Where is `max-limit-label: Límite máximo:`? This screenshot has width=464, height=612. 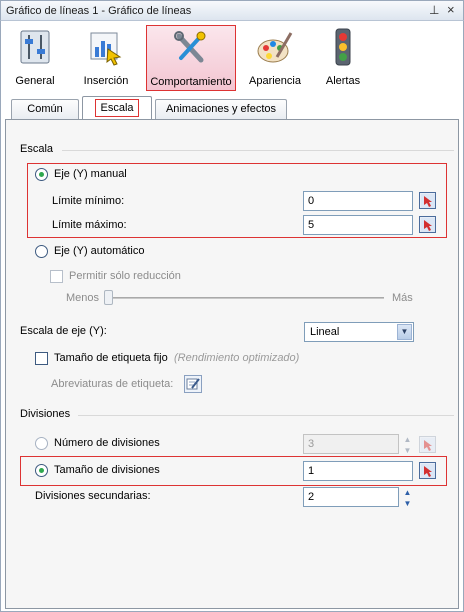 max-limit-label: Límite máximo: is located at coordinates (89, 225).